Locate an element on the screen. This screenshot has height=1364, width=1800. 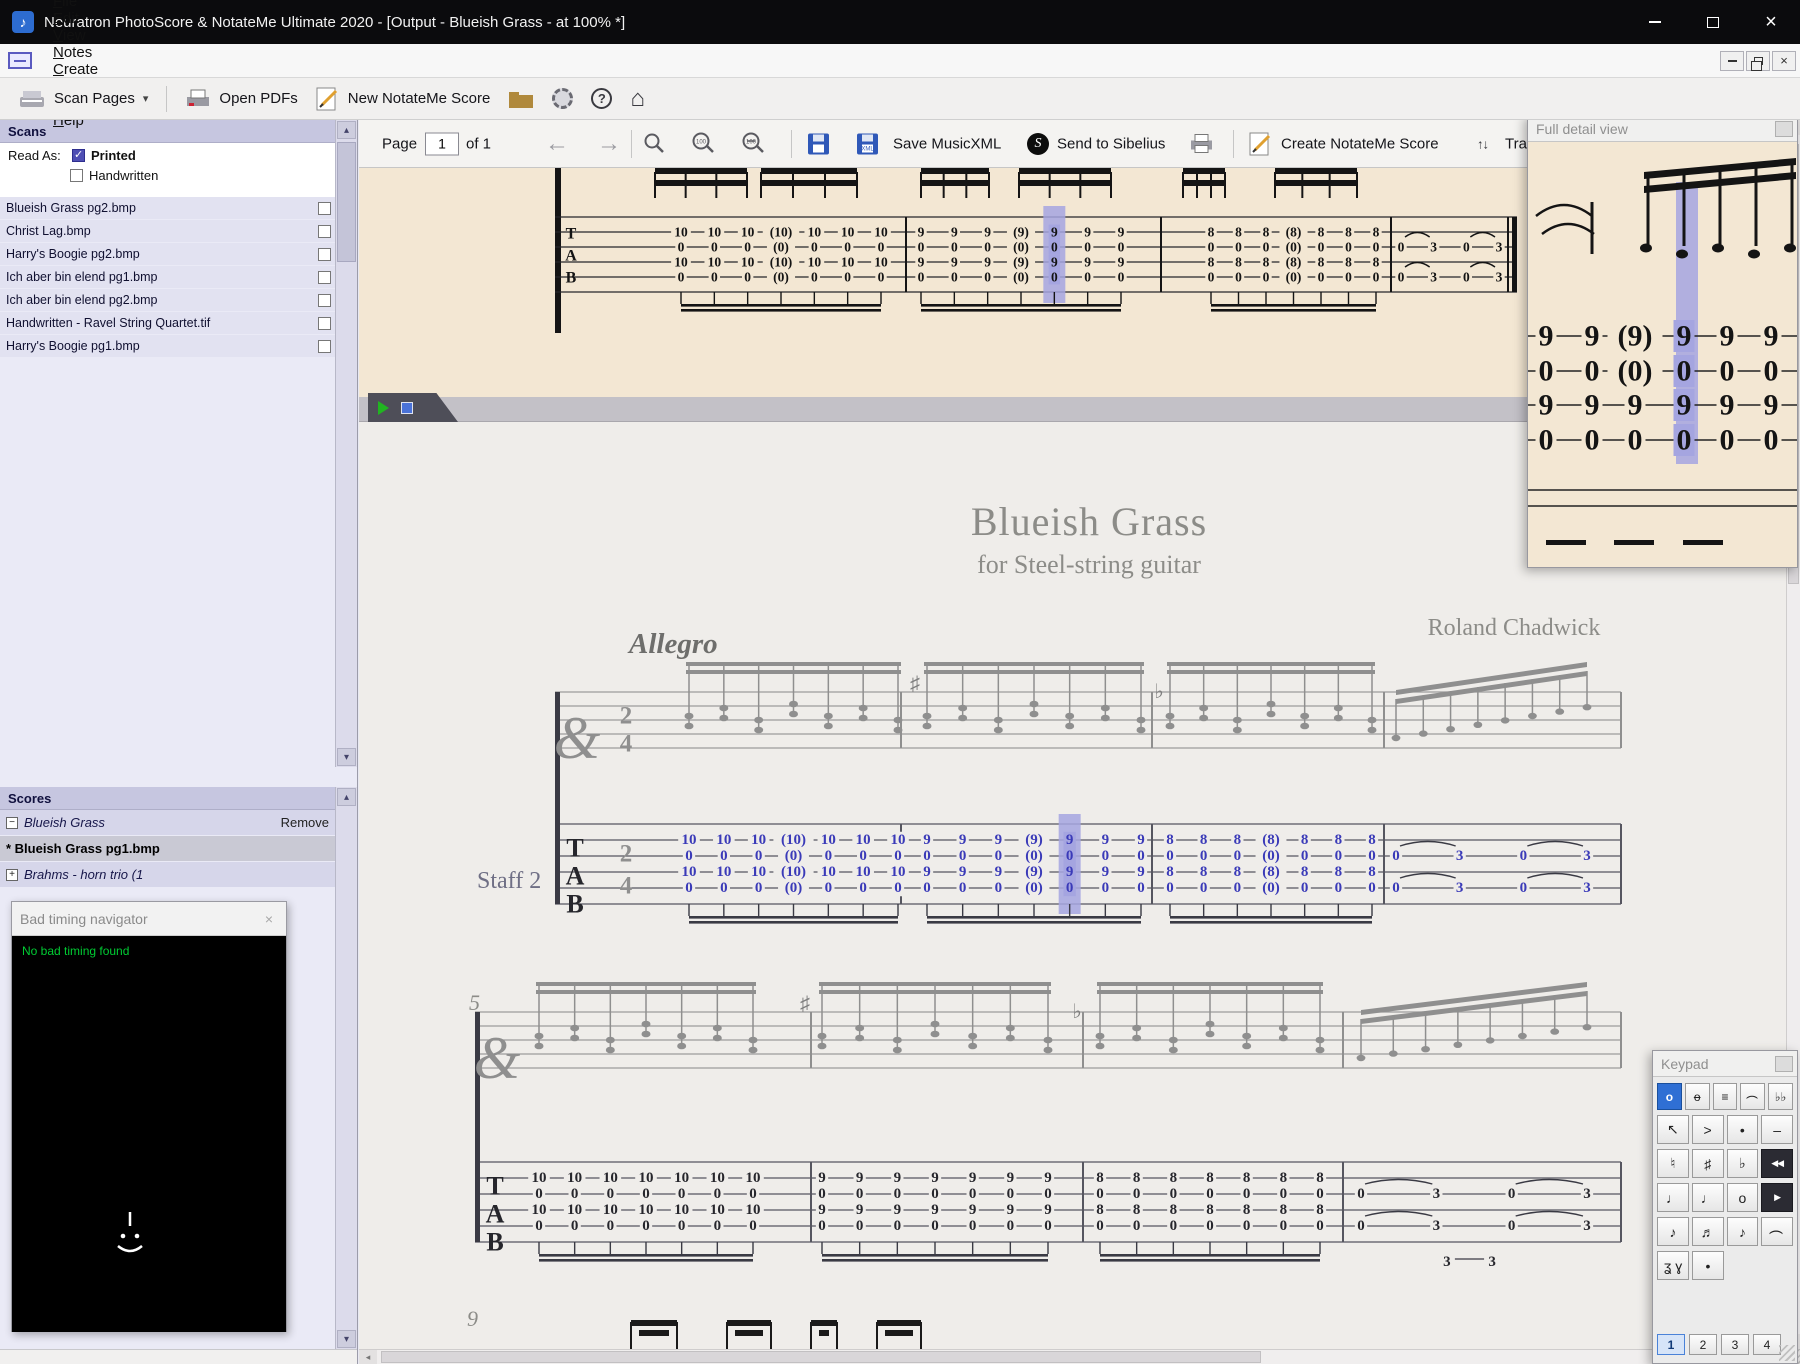
keypad-sharp-button: ♯ is located at coordinates (1707, 1163).